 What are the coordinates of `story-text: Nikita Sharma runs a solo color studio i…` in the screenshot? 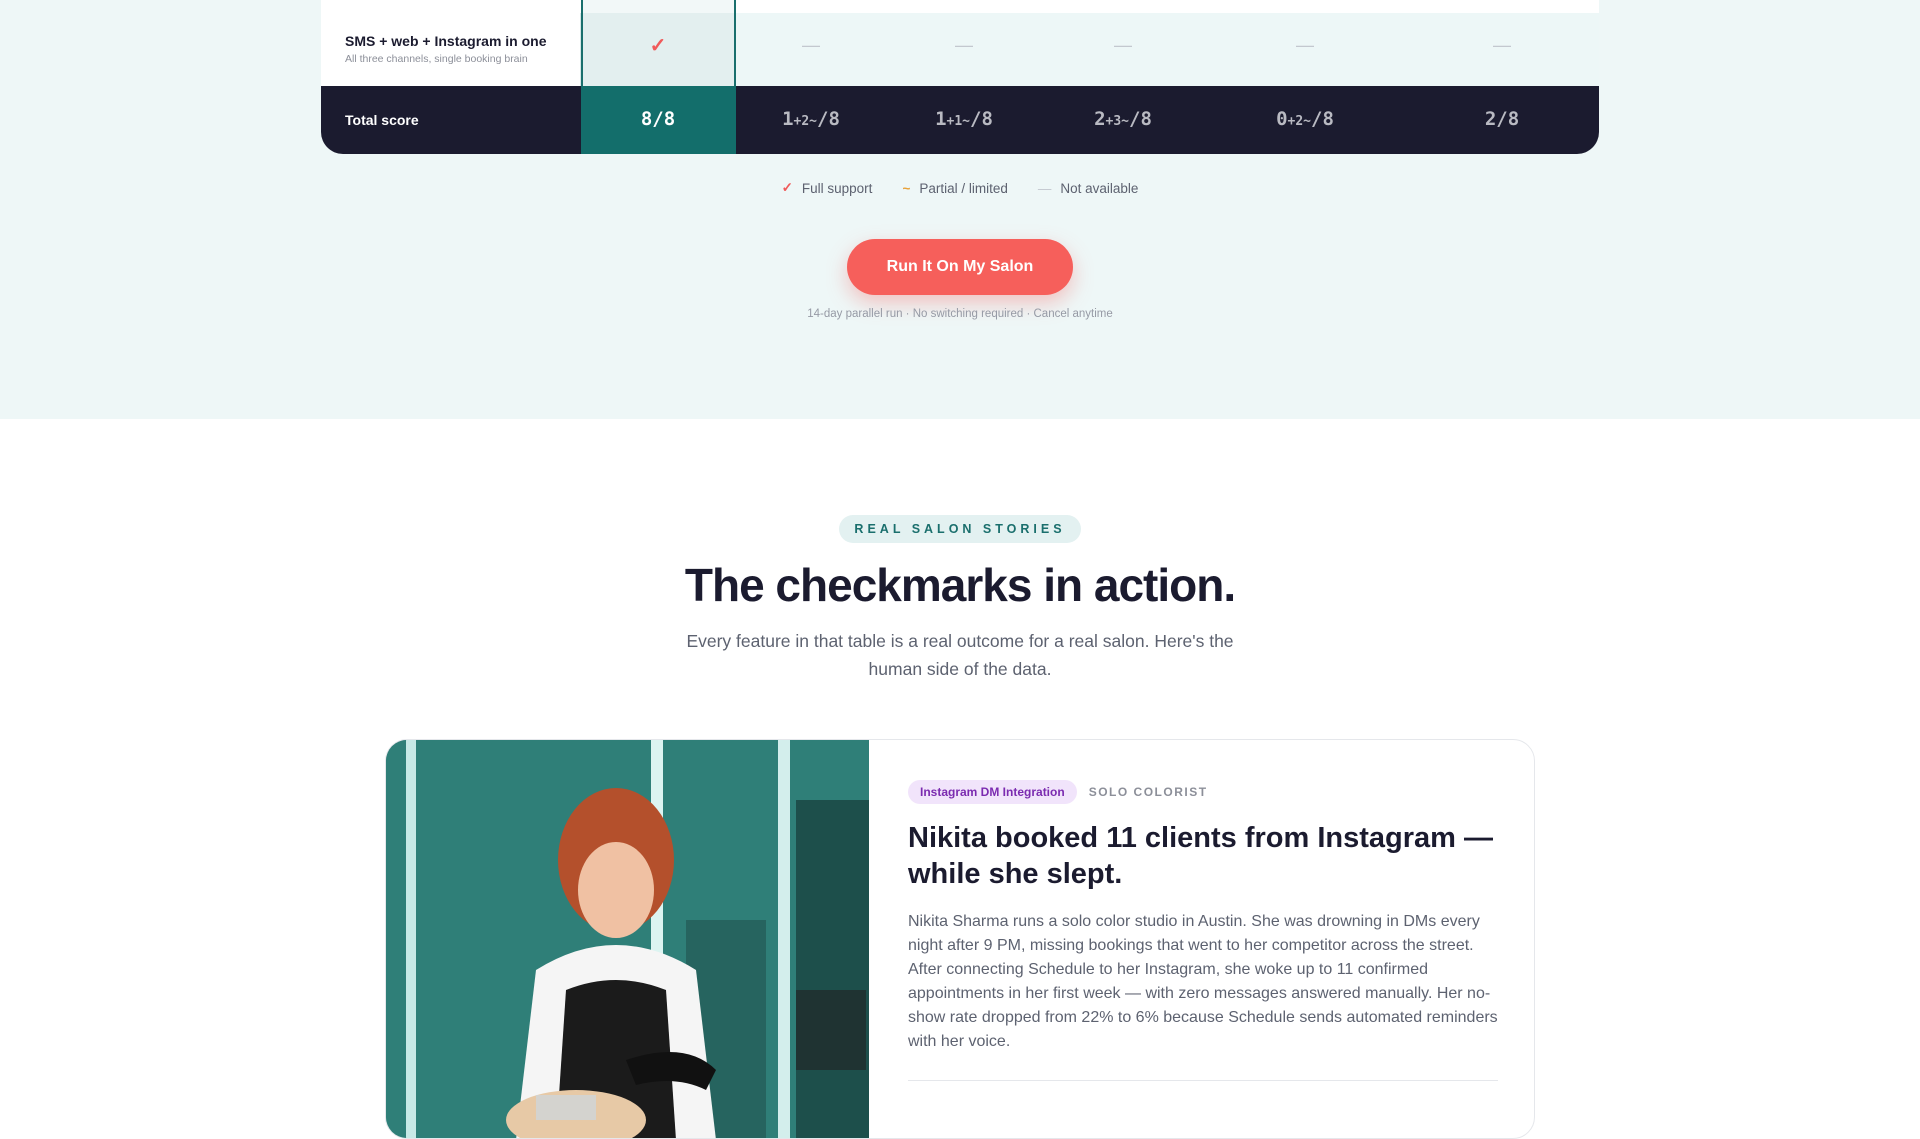 It's located at (1203, 981).